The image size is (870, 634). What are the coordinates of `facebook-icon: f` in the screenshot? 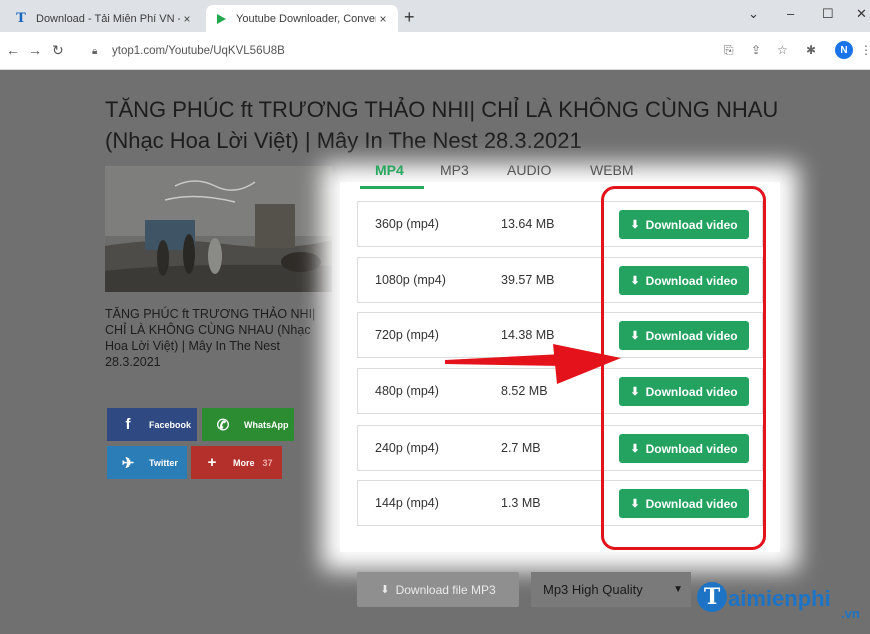 It's located at (128, 424).